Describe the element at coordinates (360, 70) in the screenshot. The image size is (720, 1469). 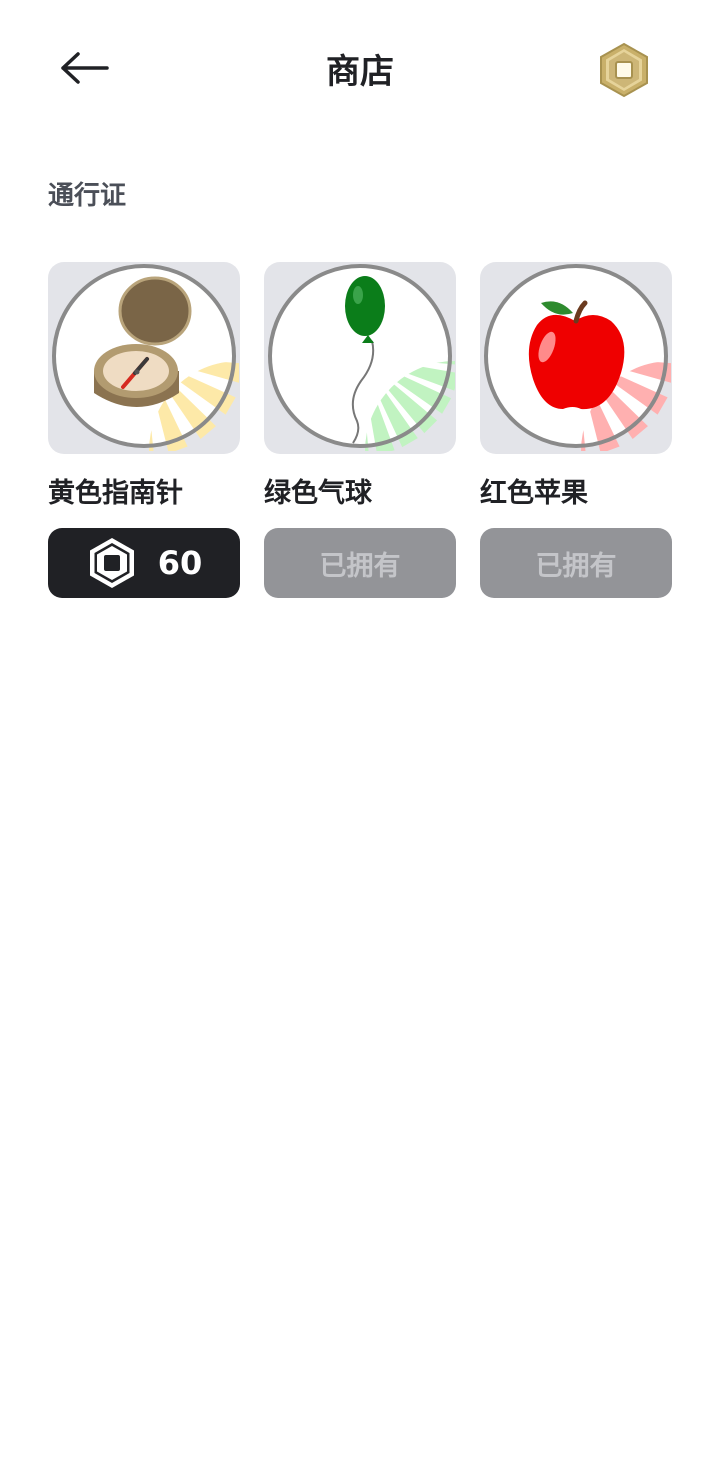
I see `app-header: 商店` at that location.